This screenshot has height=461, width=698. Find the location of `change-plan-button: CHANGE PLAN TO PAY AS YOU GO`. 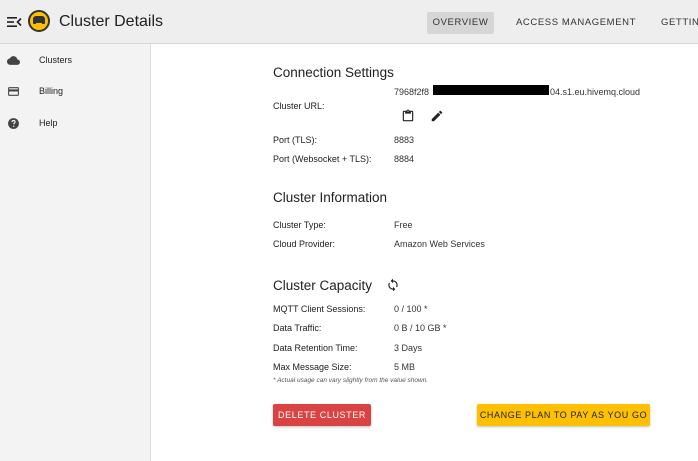

change-plan-button: CHANGE PLAN TO PAY AS YOU GO is located at coordinates (563, 415).